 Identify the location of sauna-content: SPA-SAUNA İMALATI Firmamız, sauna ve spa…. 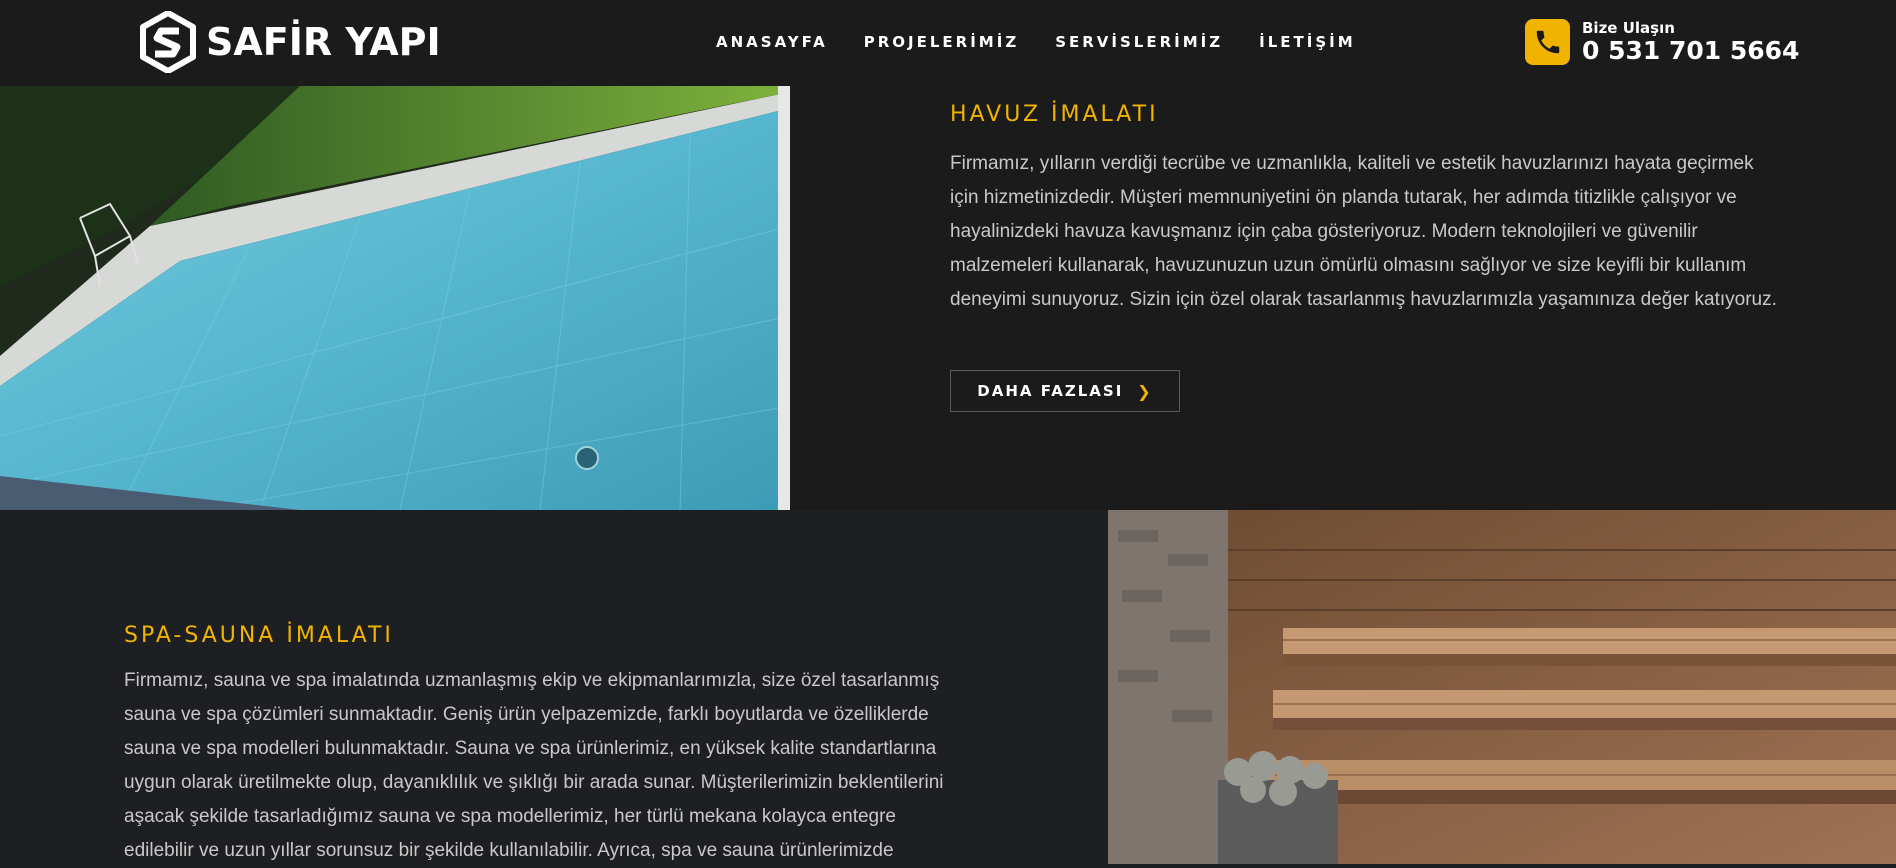
(534, 745).